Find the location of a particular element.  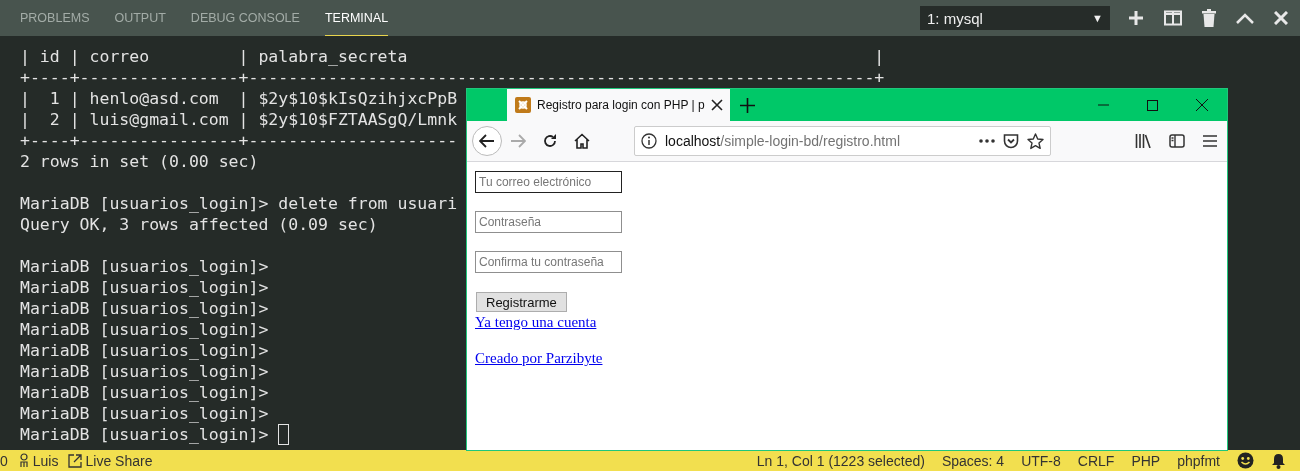

terminal-line: +----+----------------+---------------------------------------------------------------+ is located at coordinates (452, 77).